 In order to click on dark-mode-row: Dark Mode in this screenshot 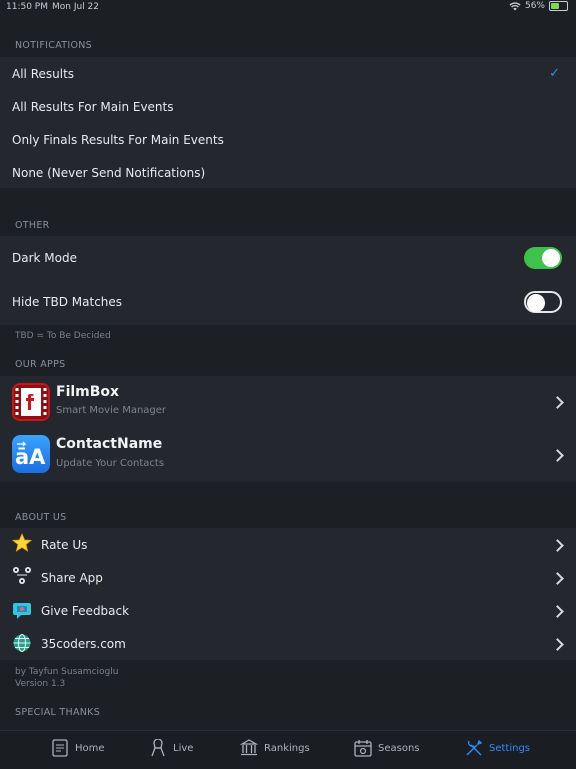, I will do `click(288, 258)`.